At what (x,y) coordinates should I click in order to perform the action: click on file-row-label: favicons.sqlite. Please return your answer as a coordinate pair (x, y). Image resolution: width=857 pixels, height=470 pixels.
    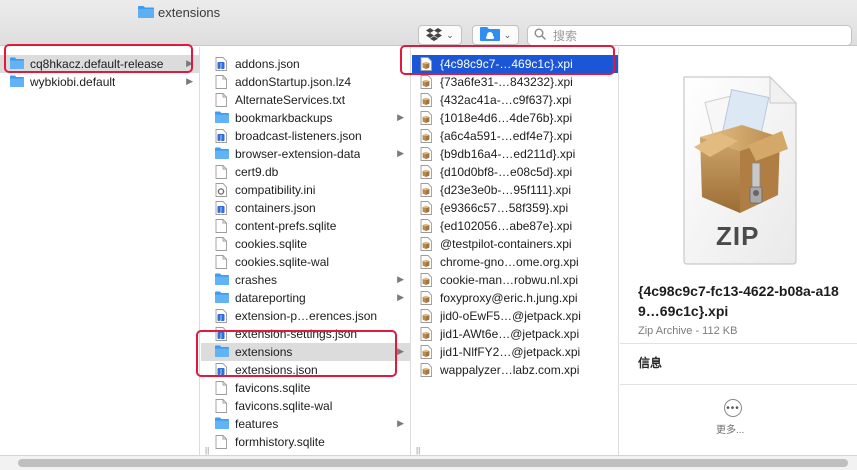
    Looking at the image, I should click on (273, 388).